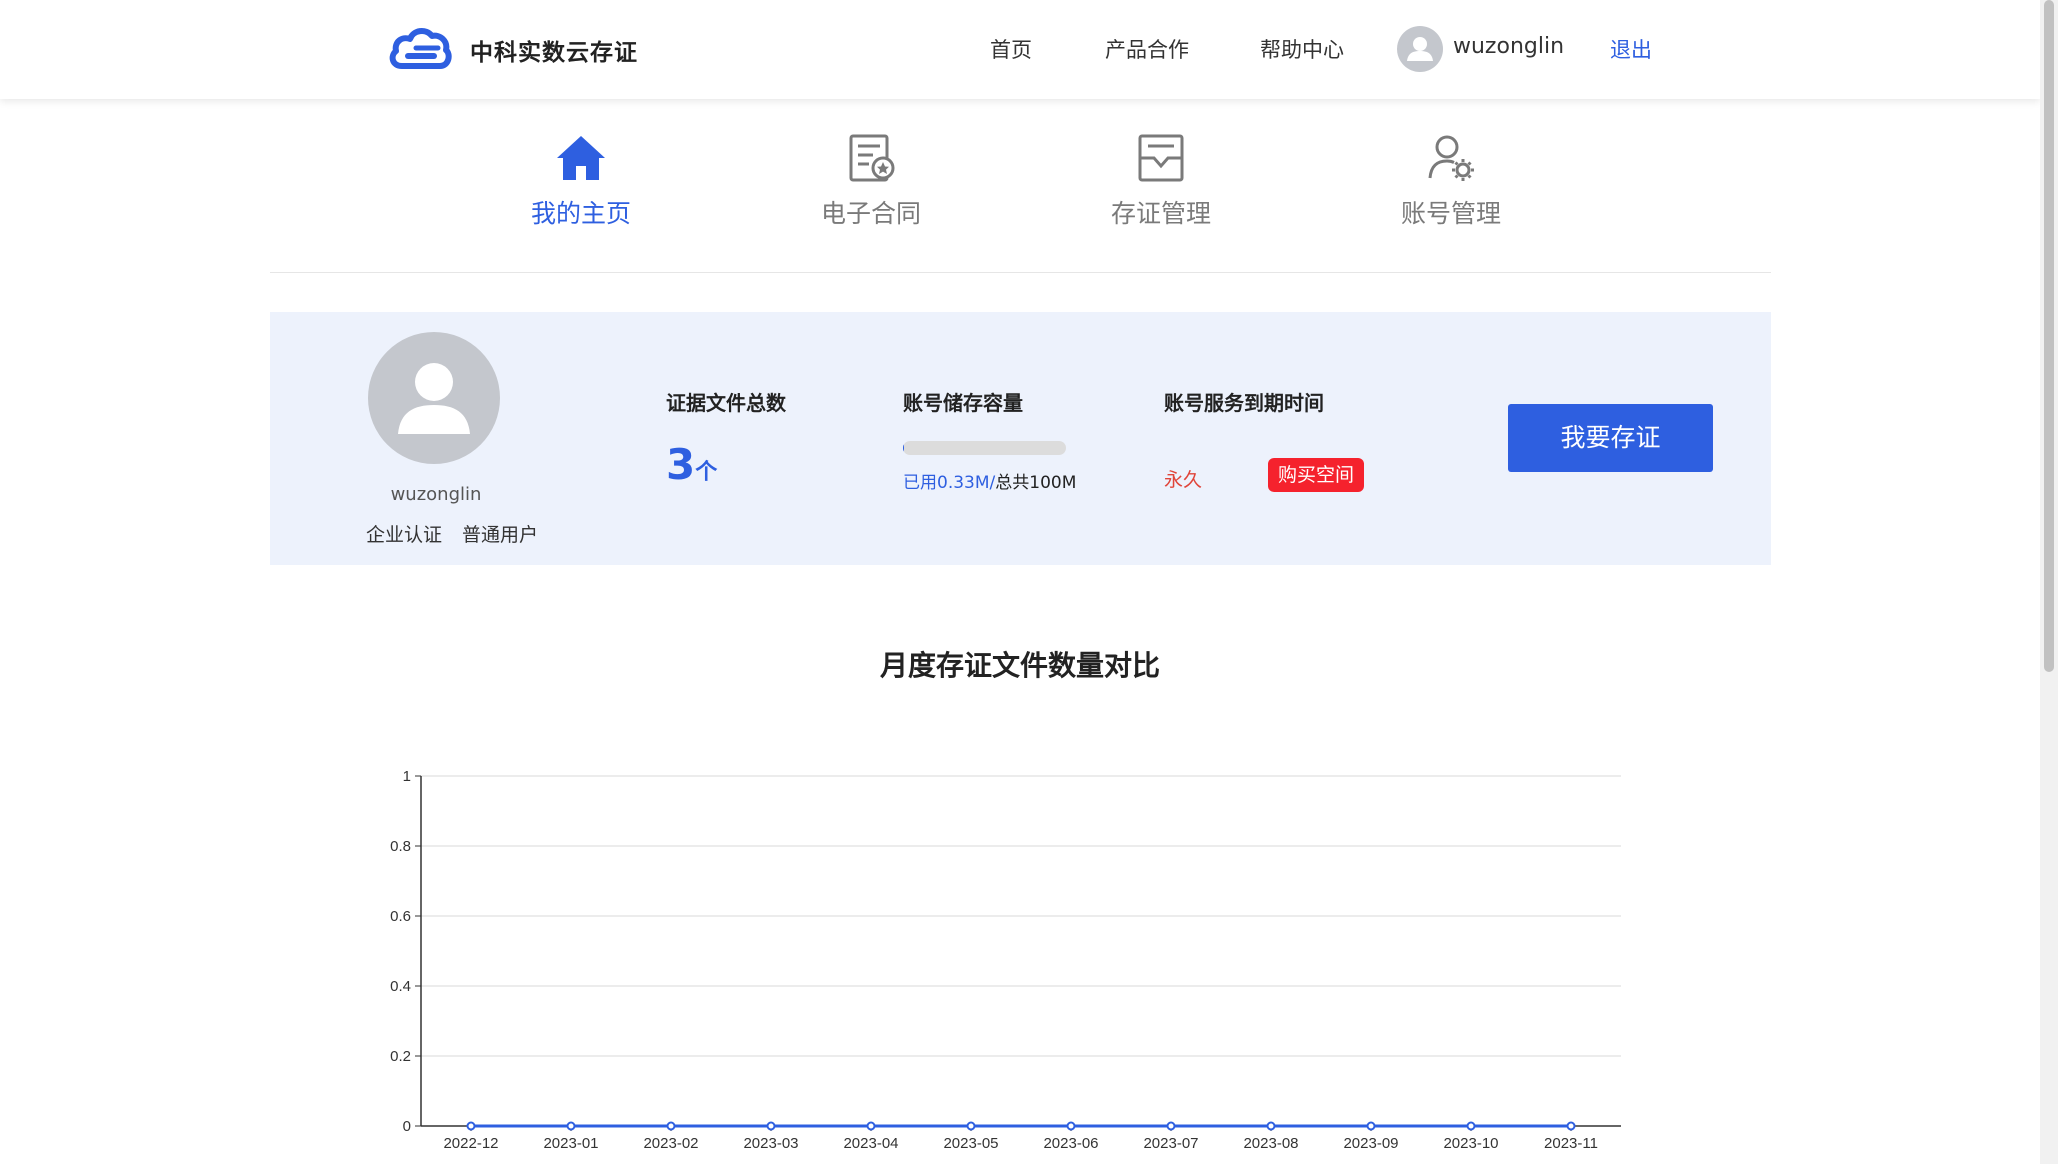 The width and height of the screenshot is (2058, 1164). I want to click on x-tick-label: 2023-08, so click(1270, 1143).